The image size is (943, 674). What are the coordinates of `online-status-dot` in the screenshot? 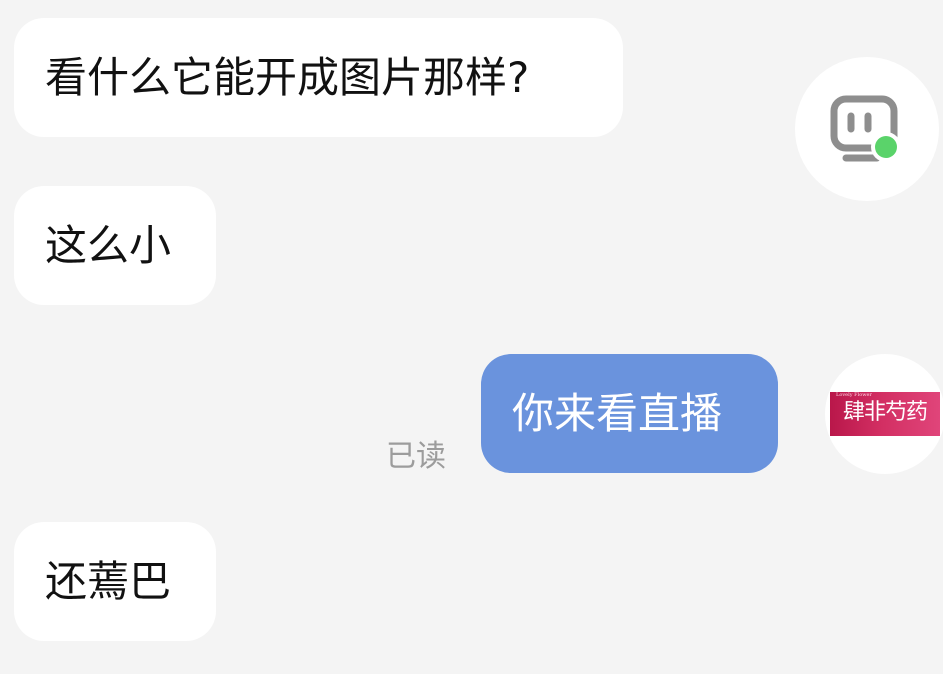 It's located at (886, 147).